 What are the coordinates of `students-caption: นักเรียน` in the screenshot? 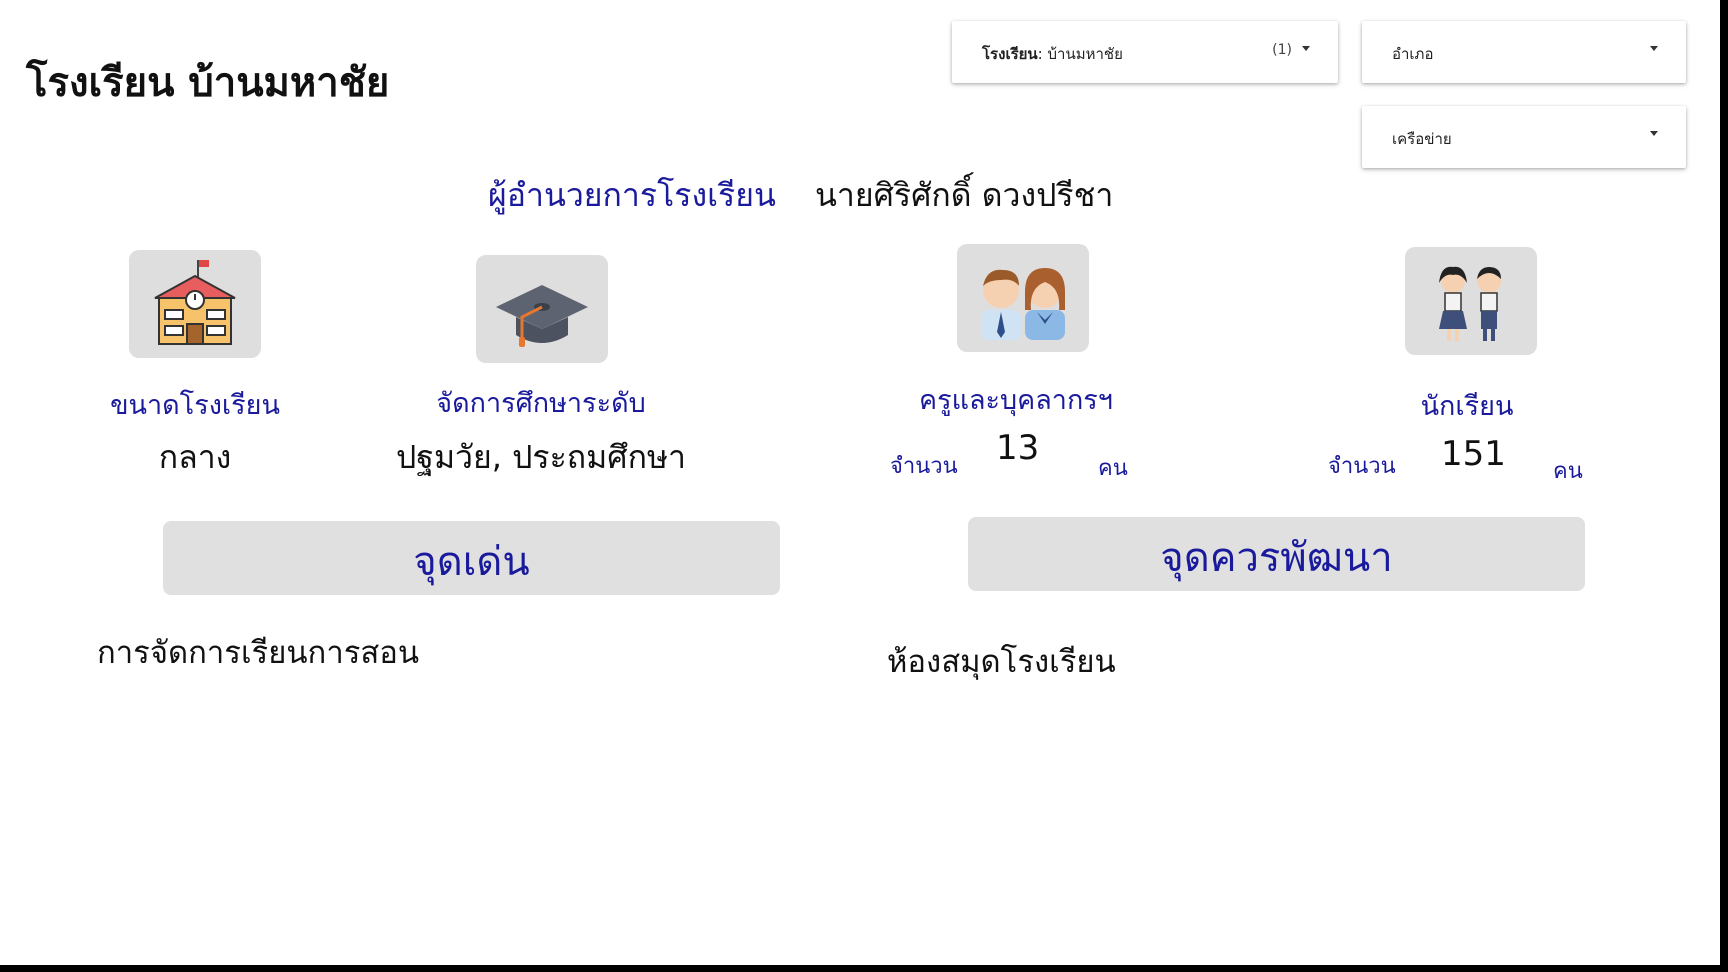 It's located at (1467, 406).